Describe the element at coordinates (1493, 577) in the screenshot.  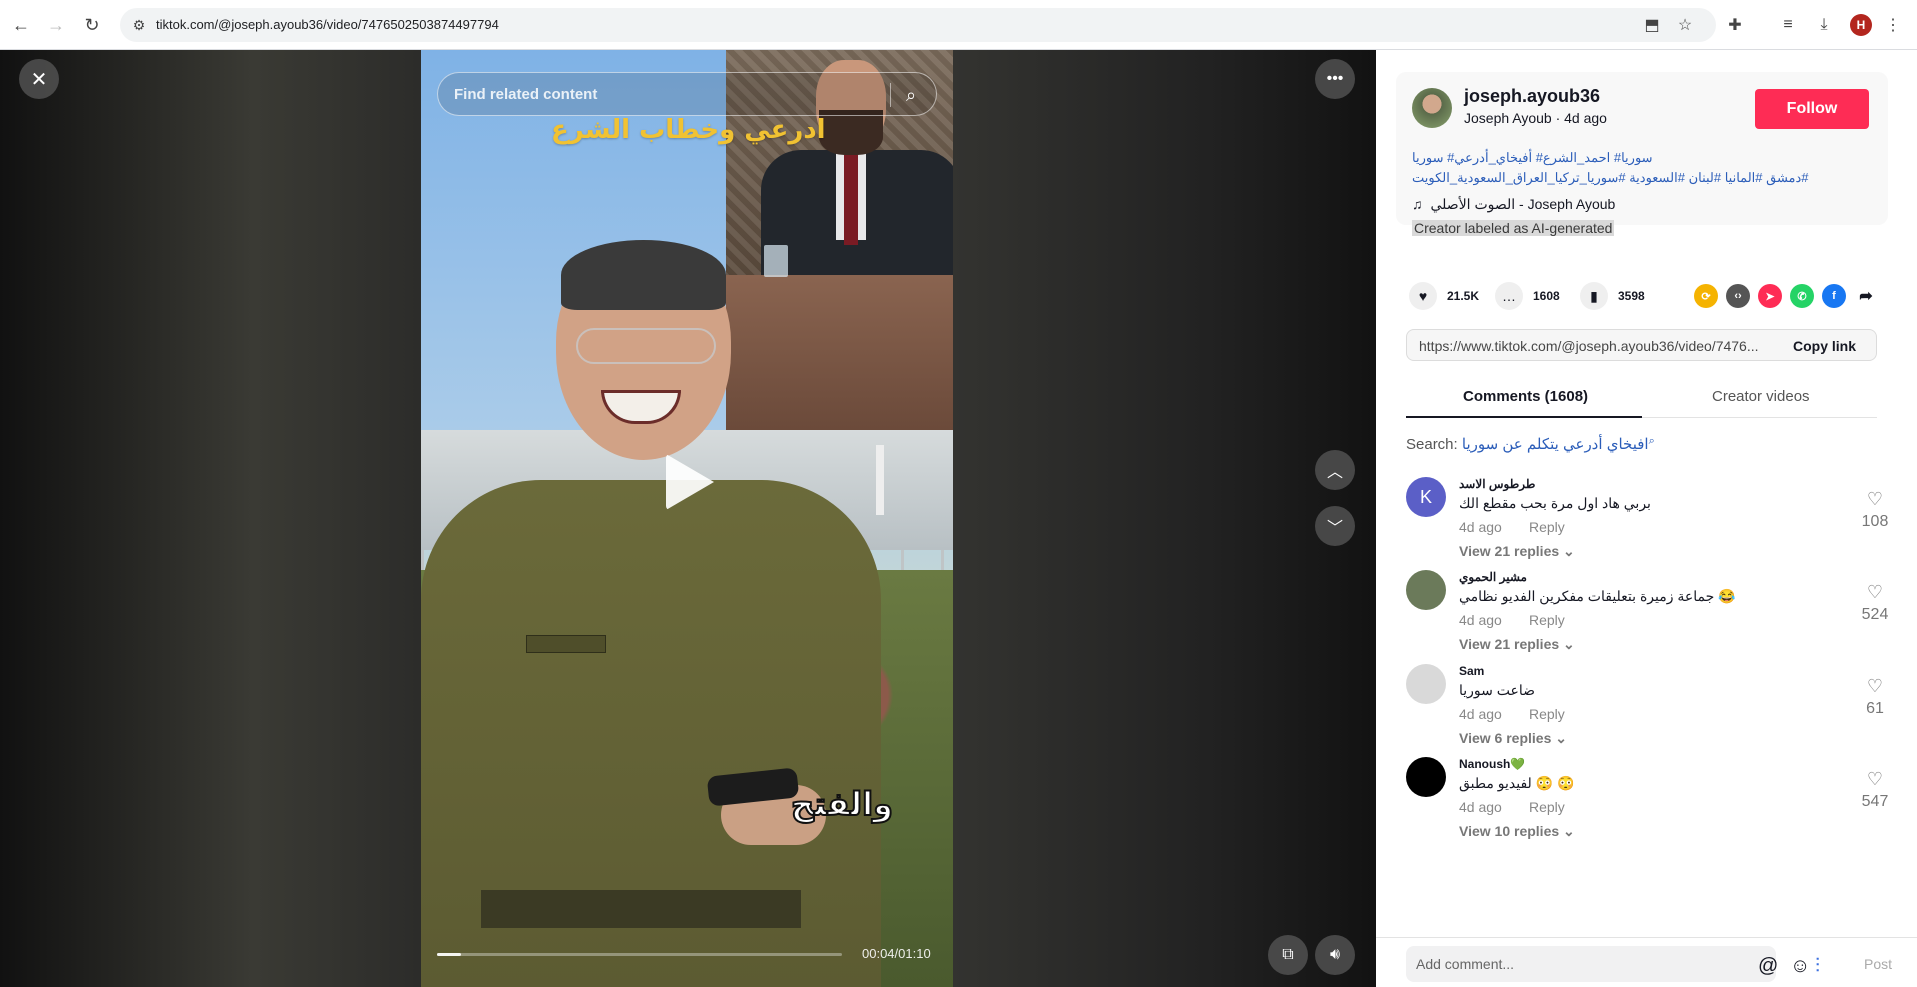
I see `commenter-name: مشير الحموي` at that location.